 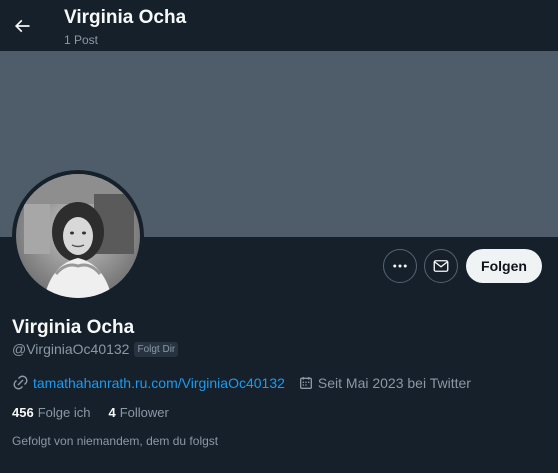 What do you see at coordinates (144, 412) in the screenshot?
I see `followers-label: Follower` at bounding box center [144, 412].